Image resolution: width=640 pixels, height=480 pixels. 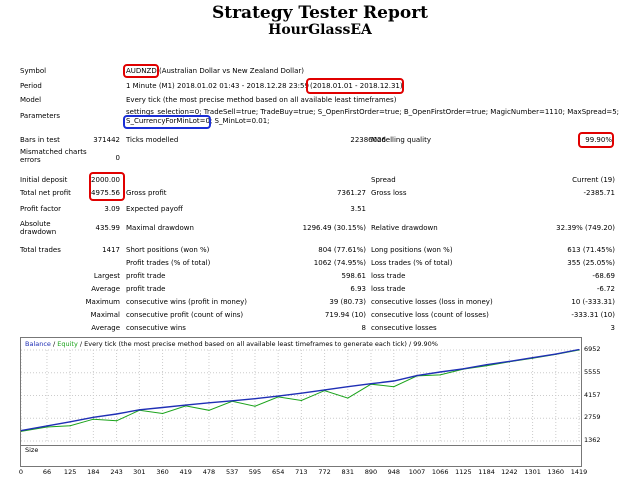 What do you see at coordinates (40, 116) in the screenshot?
I see `parameters-label: Parameters` at bounding box center [40, 116].